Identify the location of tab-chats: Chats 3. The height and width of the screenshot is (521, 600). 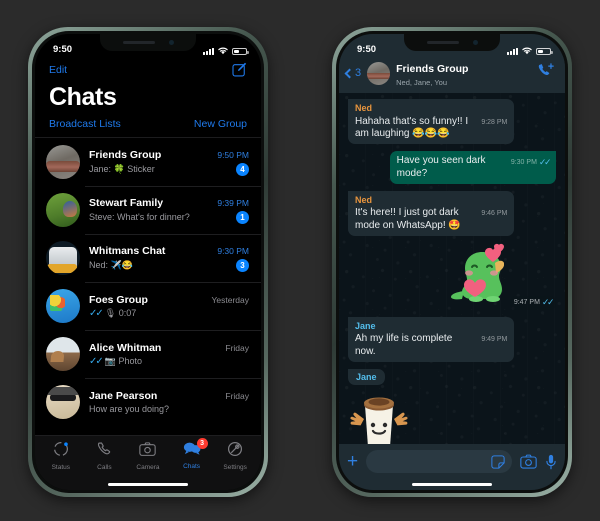
(192, 454).